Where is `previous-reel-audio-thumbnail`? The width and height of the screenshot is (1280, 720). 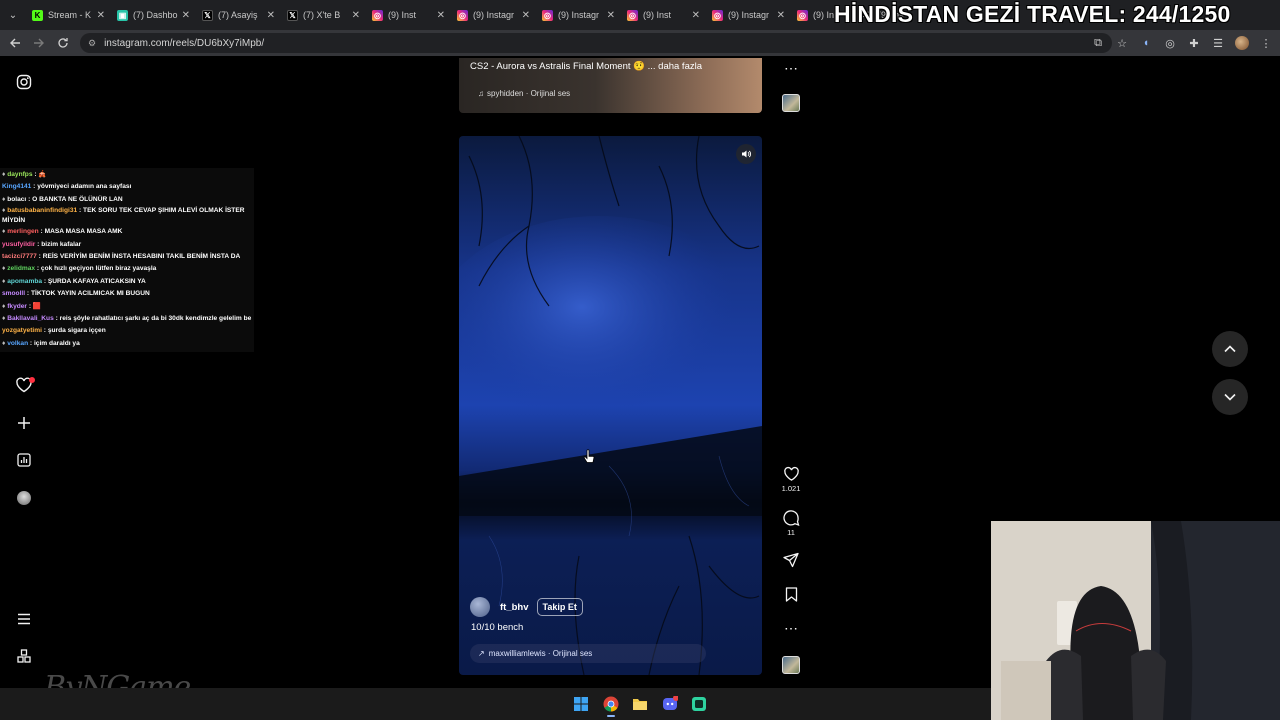
previous-reel-audio-thumbnail is located at coordinates (791, 103).